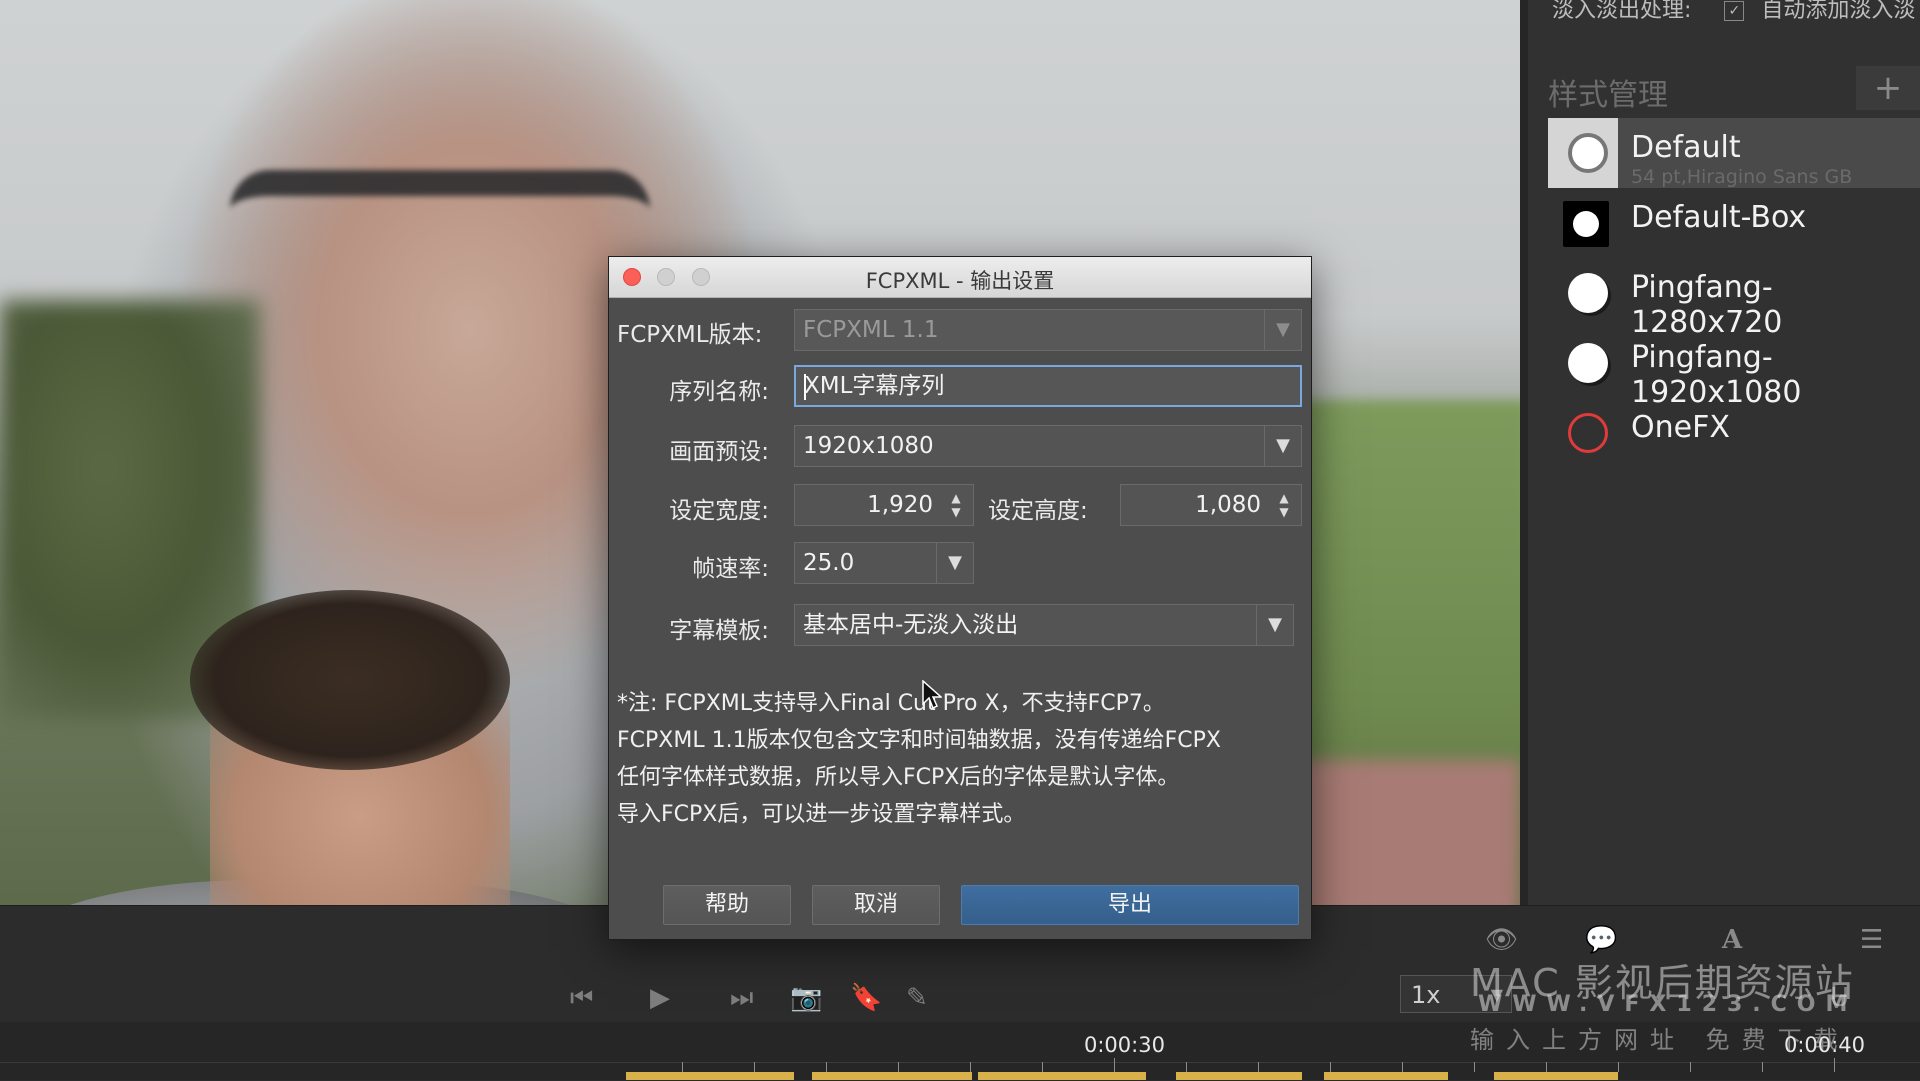 Image resolution: width=1920 pixels, height=1081 pixels. Describe the element at coordinates (874, 386) in the screenshot. I see `sequence-name-value: XML字幕序列` at that location.